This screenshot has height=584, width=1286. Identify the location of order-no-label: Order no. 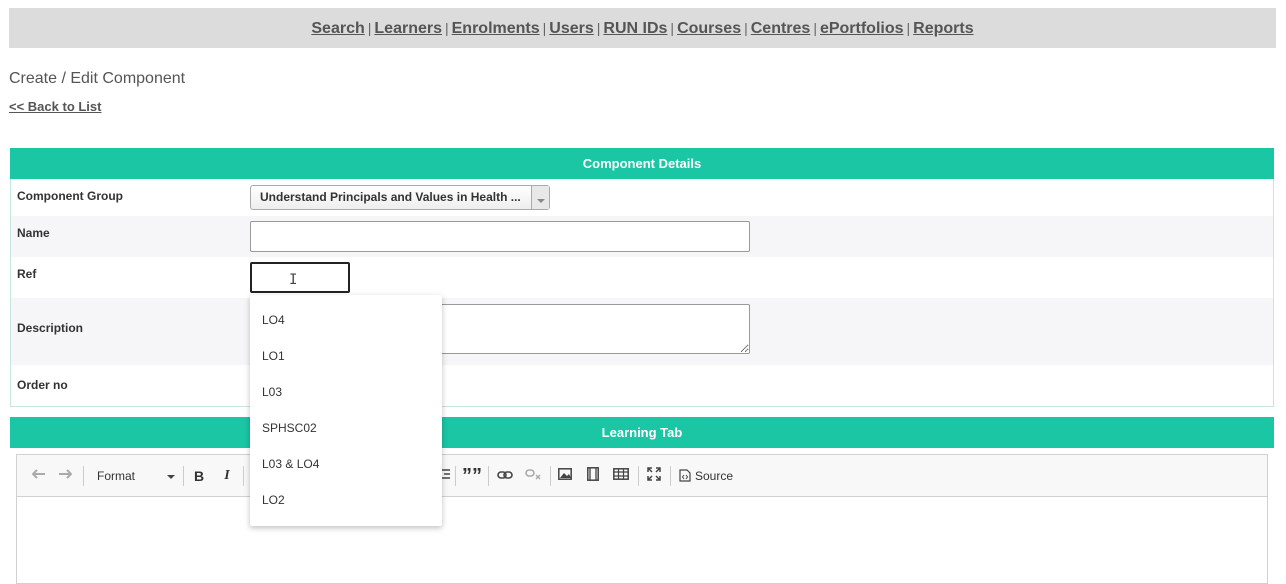
(42, 385).